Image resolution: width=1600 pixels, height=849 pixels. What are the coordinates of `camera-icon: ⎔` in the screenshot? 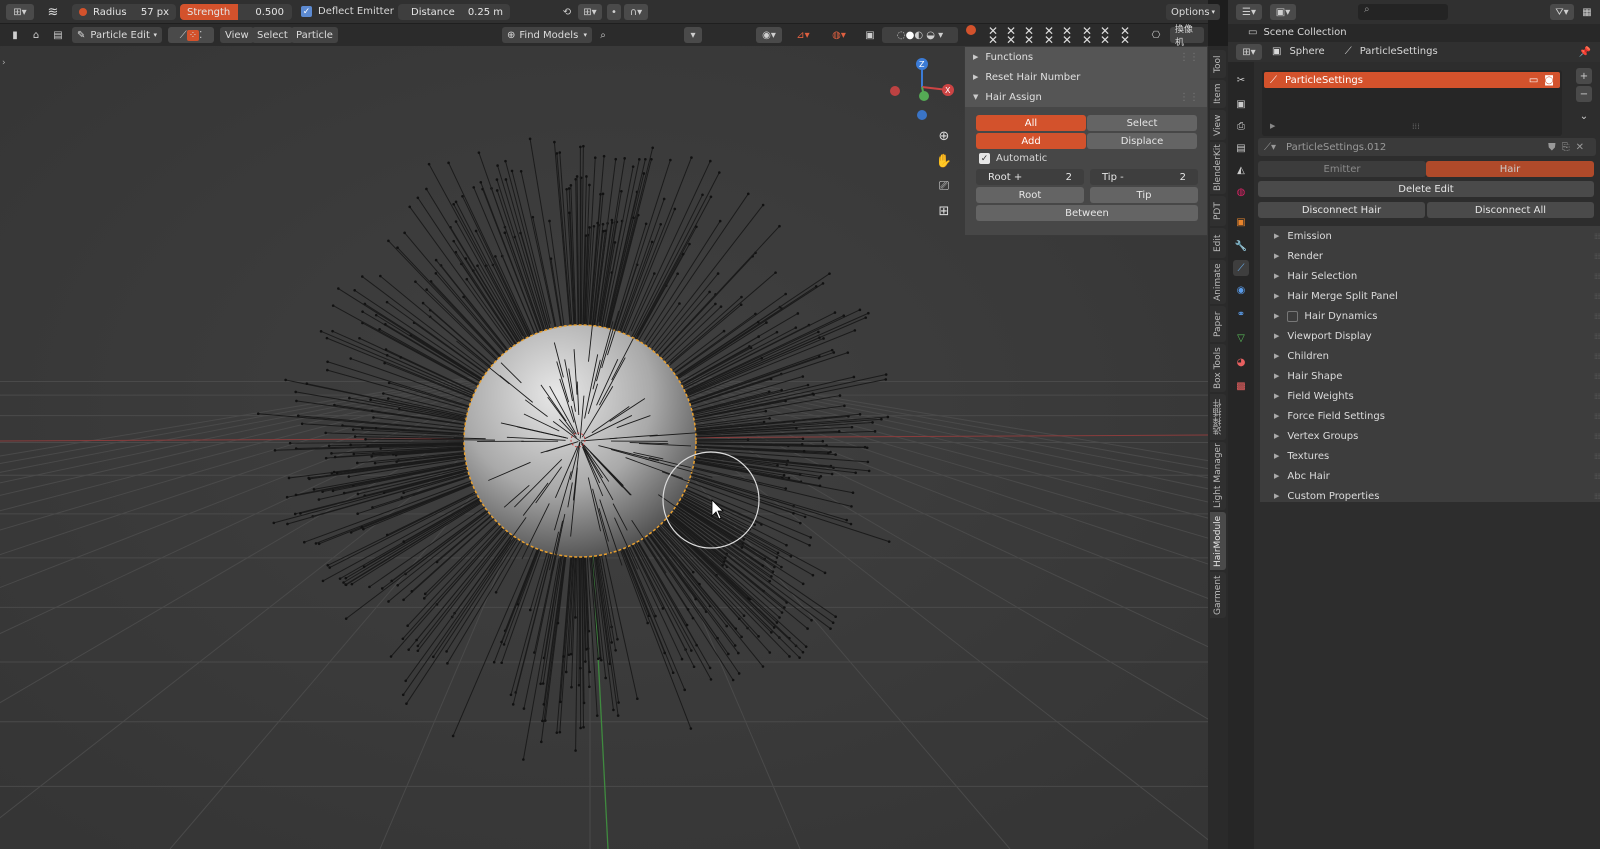 It's located at (1156, 35).